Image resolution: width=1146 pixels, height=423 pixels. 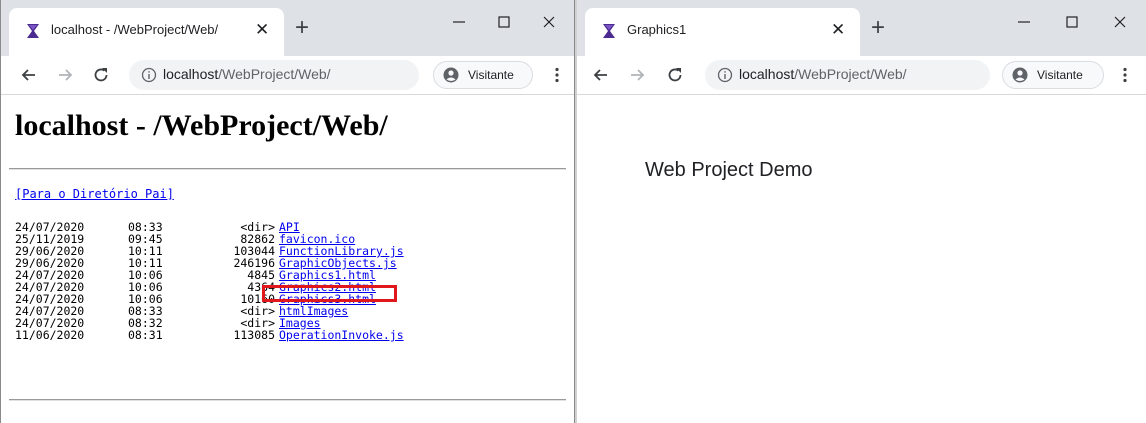 What do you see at coordinates (861, 28) in the screenshot?
I see `title-bar: Graphics1 ✕ +` at bounding box center [861, 28].